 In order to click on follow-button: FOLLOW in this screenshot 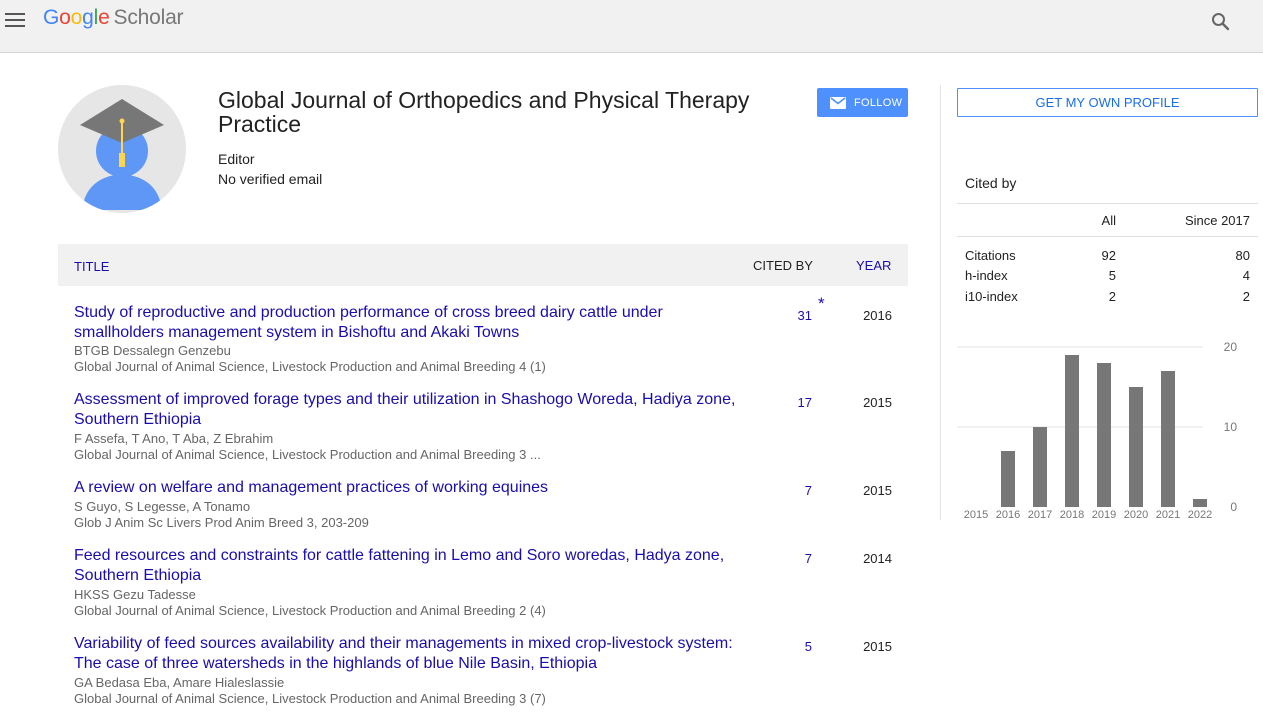, I will do `click(862, 102)`.